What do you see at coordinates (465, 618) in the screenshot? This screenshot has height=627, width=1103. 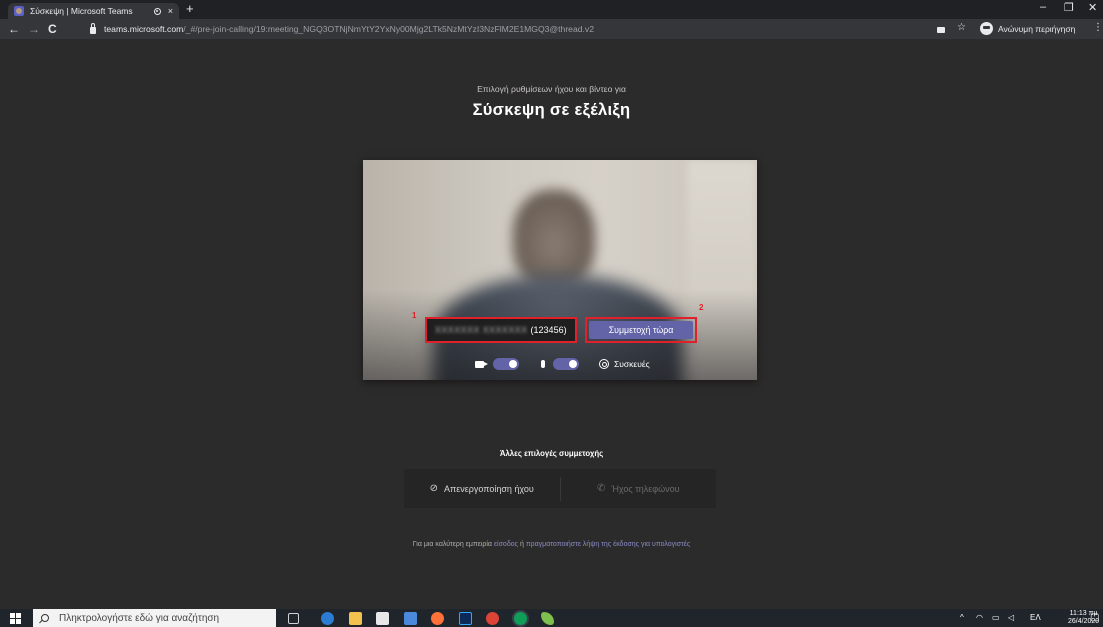 I see `photoshop-icon` at bounding box center [465, 618].